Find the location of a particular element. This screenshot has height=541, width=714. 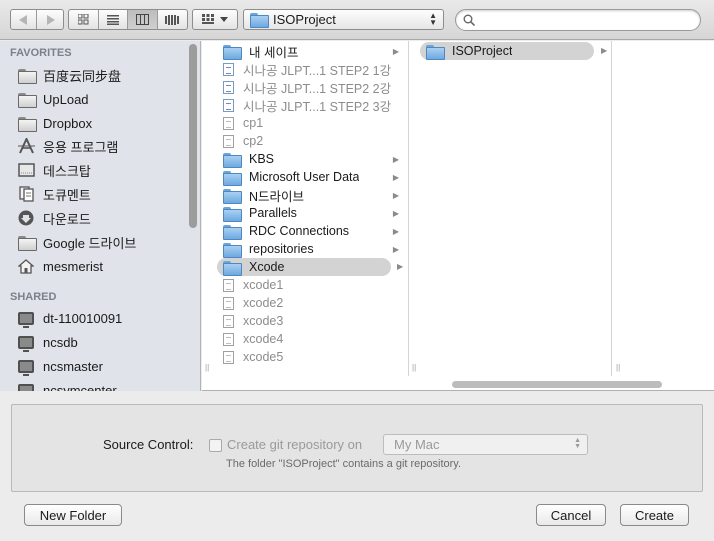

documents-icon is located at coordinates (26, 194).